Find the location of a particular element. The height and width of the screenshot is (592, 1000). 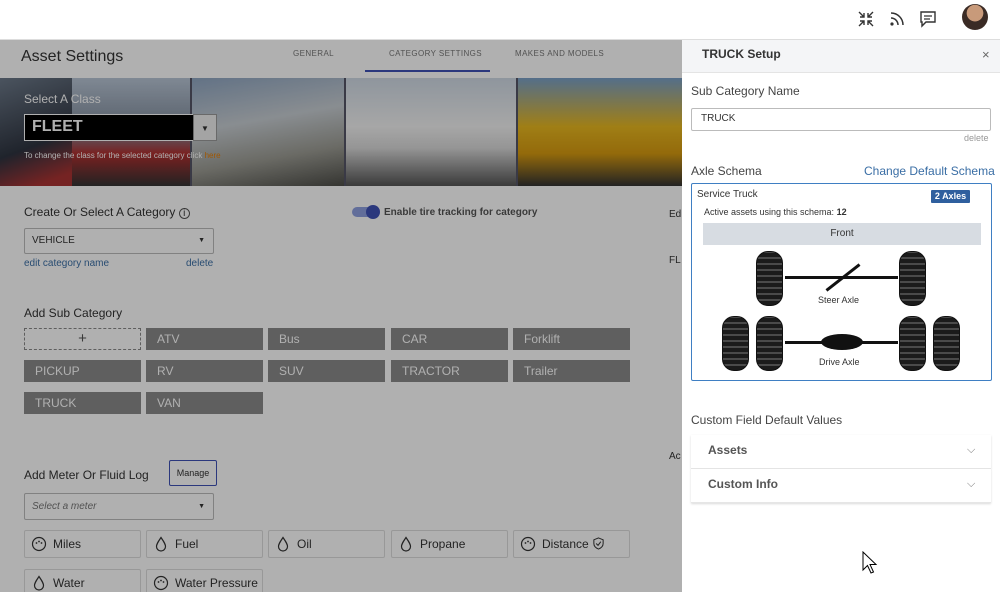

accordion-label: Assets is located at coordinates (728, 450).